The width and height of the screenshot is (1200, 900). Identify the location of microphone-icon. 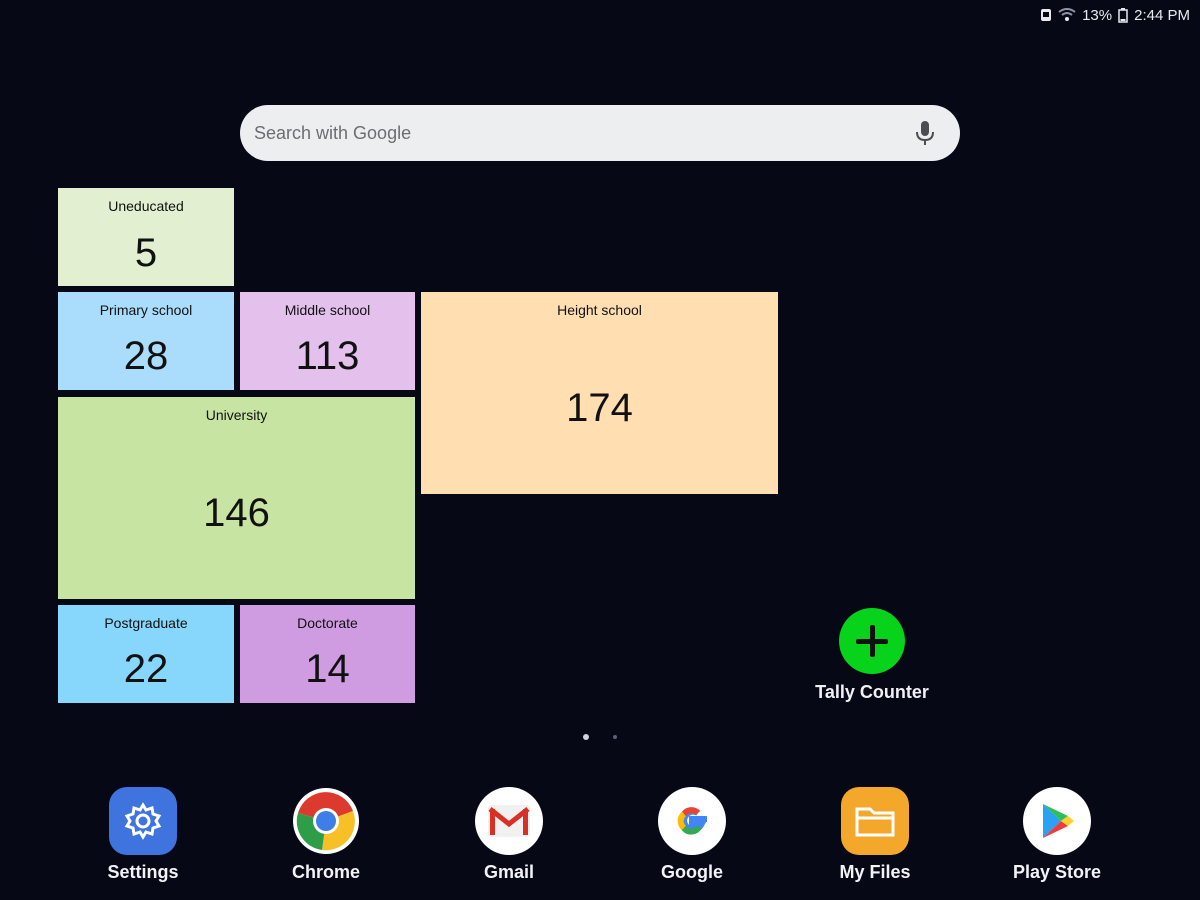
(925, 133).